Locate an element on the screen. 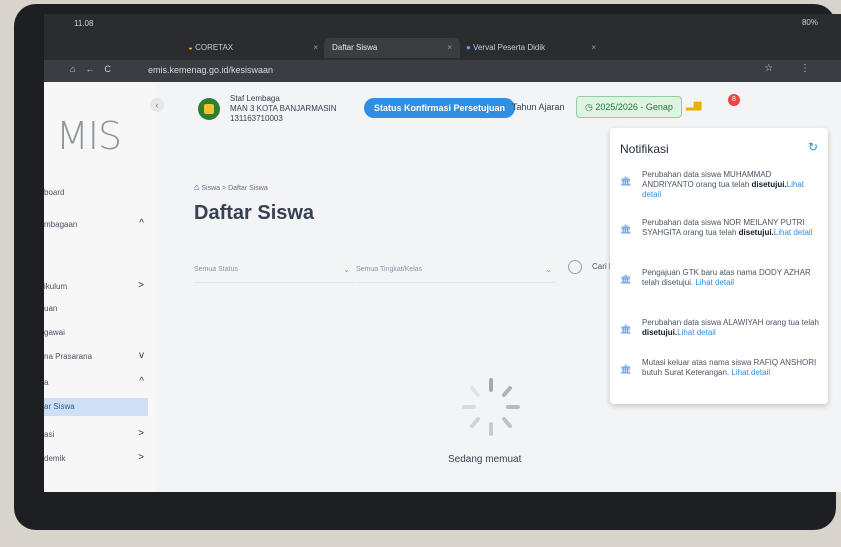 The width and height of the screenshot is (841, 547). page-title: Daftar Siswa is located at coordinates (254, 213).